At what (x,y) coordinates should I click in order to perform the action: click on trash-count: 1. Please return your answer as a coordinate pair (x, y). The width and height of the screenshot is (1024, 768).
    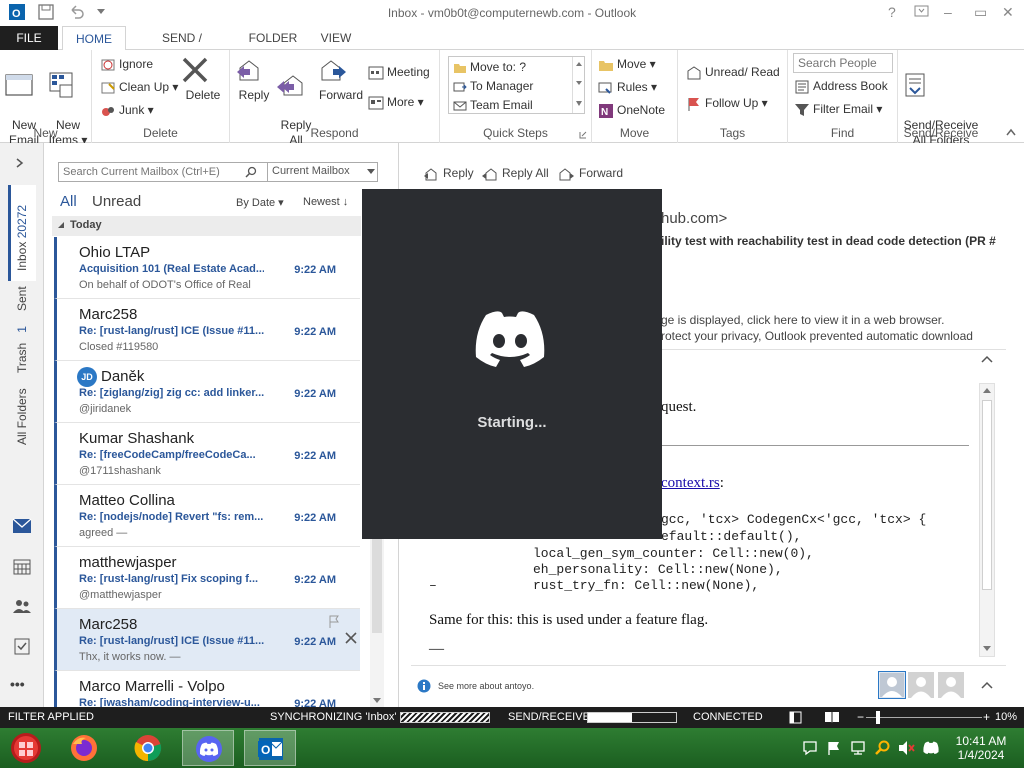
    Looking at the image, I should click on (22, 329).